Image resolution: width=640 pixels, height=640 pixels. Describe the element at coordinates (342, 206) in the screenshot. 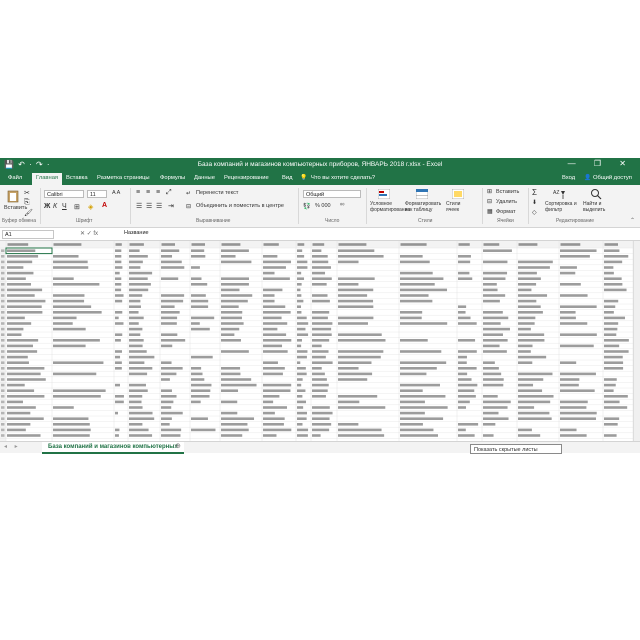

I see `decimal-icon: ⁰⁰` at that location.